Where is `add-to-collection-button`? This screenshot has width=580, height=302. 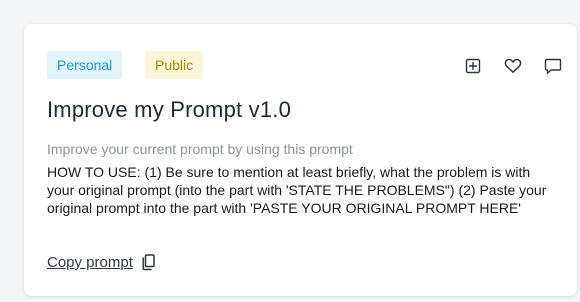 add-to-collection-button is located at coordinates (473, 66).